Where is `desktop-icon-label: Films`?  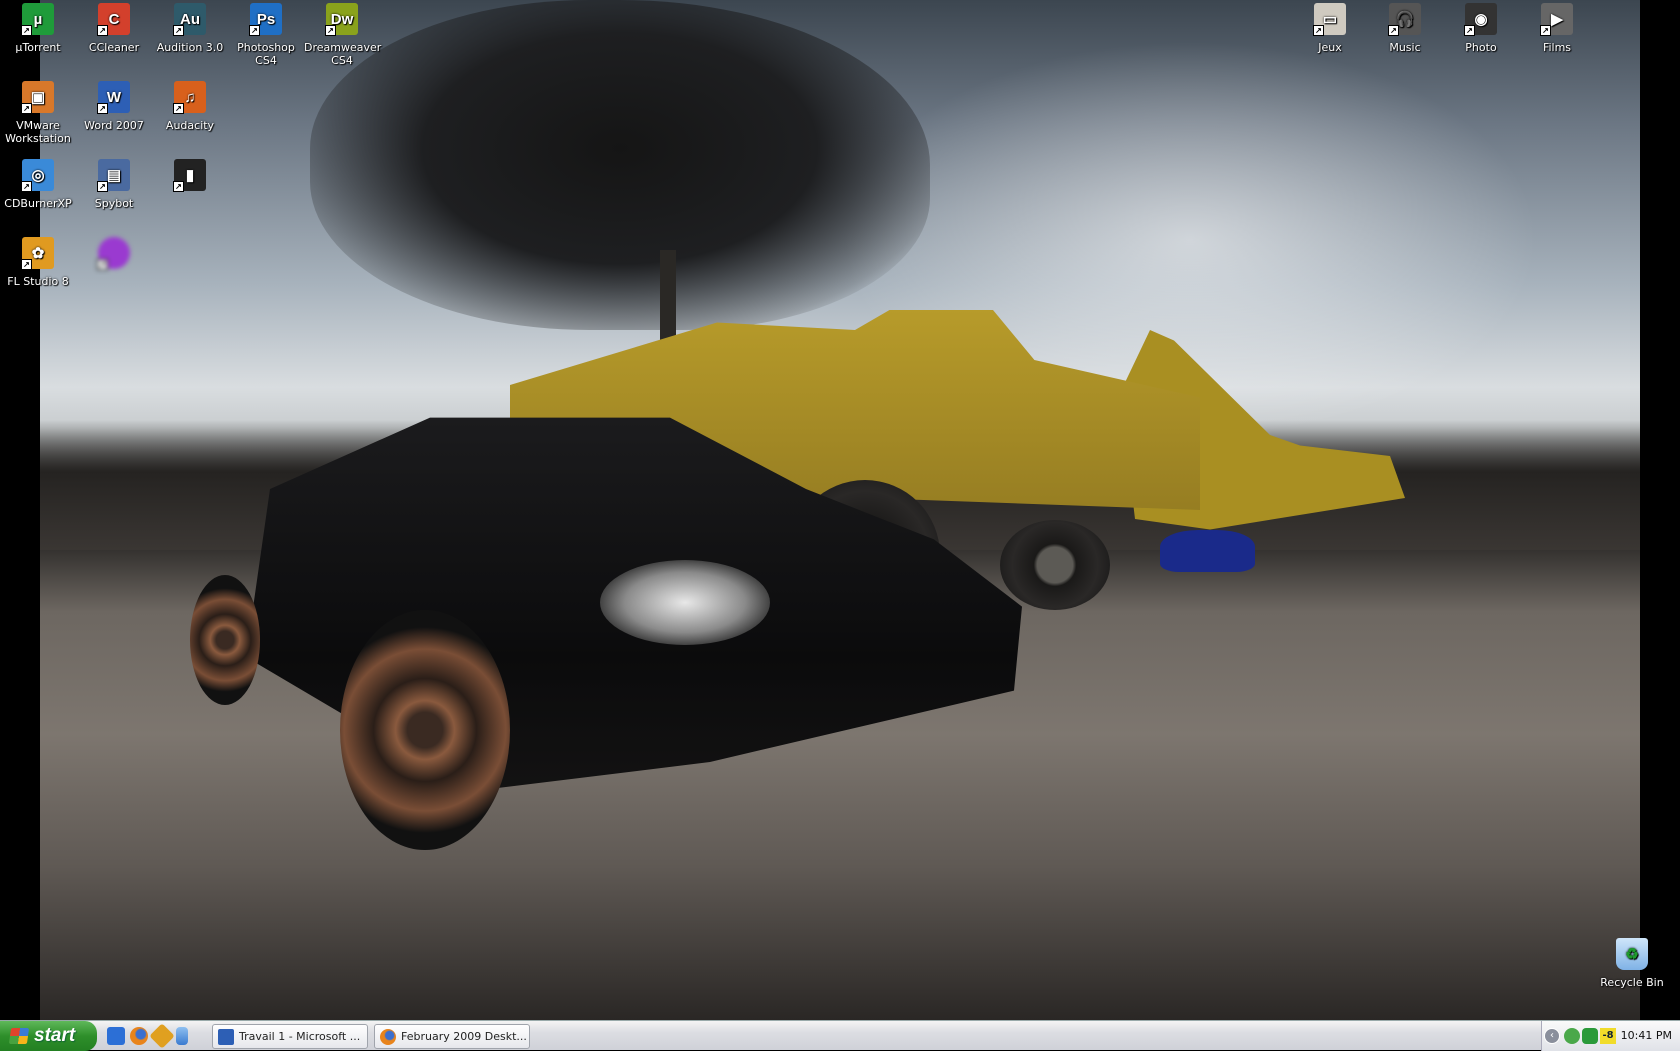
desktop-icon-label: Films is located at coordinates (1557, 47).